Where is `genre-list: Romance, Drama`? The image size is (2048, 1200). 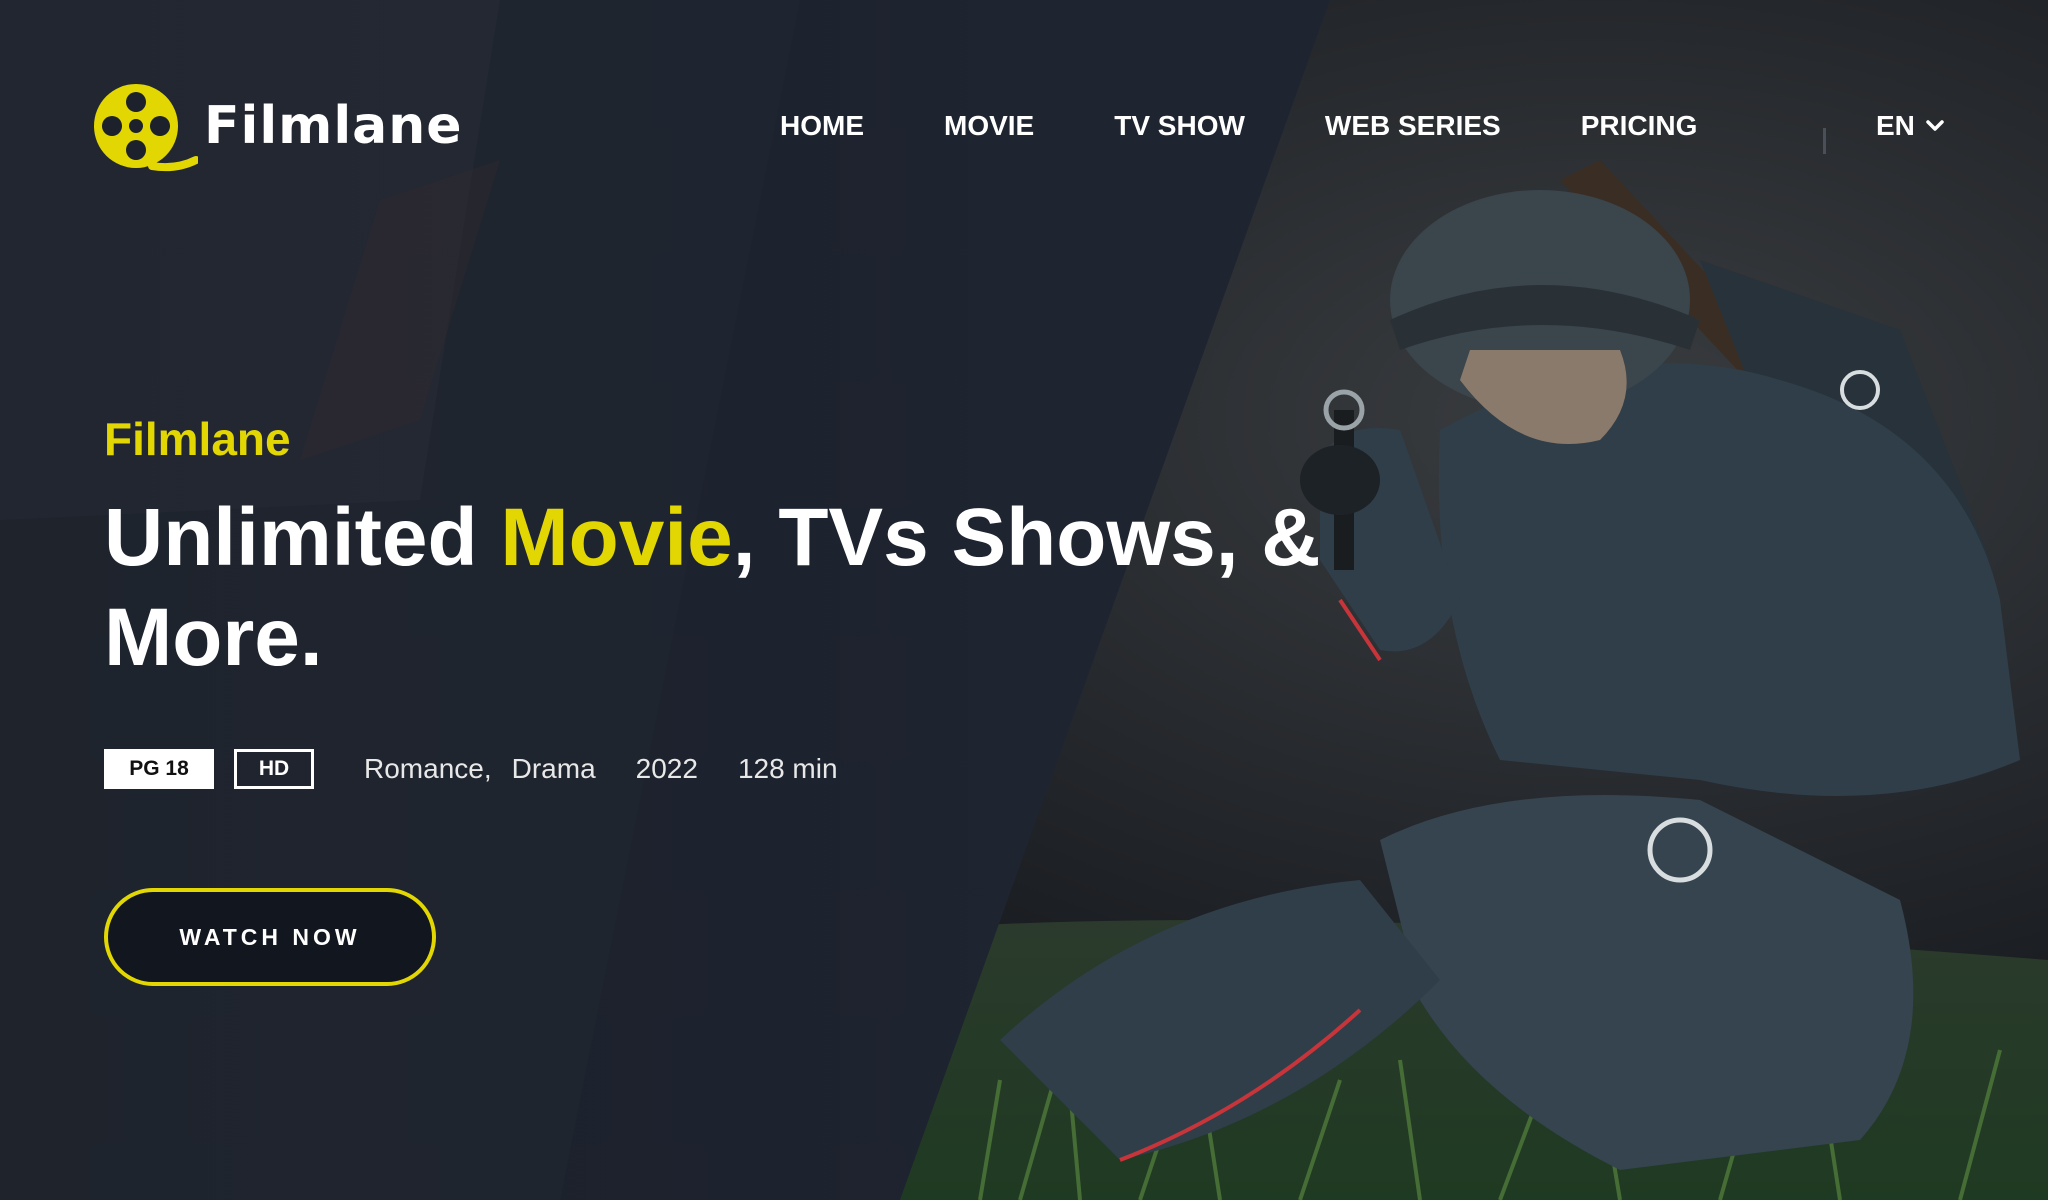 genre-list: Romance, Drama is located at coordinates (480, 769).